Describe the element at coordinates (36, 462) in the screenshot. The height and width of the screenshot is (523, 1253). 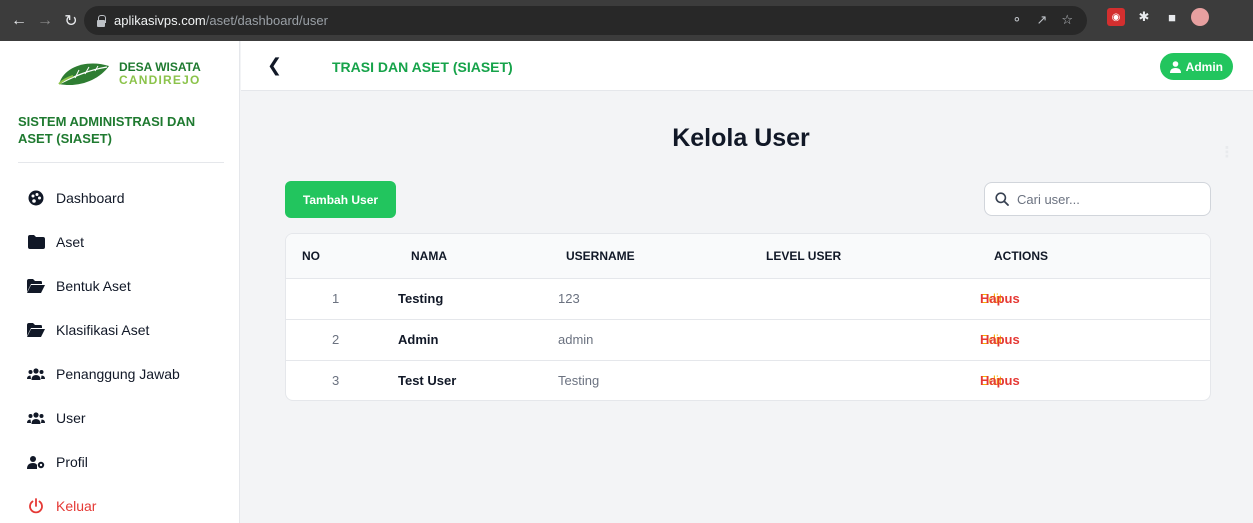
I see `user-gear-icon` at that location.